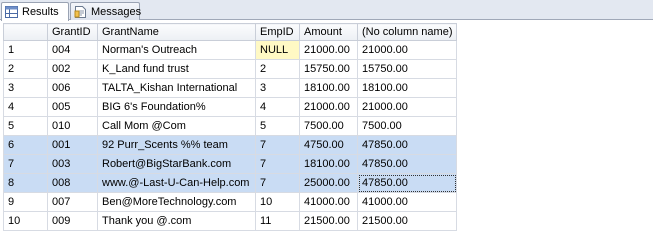  What do you see at coordinates (25, 221) in the screenshot?
I see `row-number-cell: 10` at bounding box center [25, 221].